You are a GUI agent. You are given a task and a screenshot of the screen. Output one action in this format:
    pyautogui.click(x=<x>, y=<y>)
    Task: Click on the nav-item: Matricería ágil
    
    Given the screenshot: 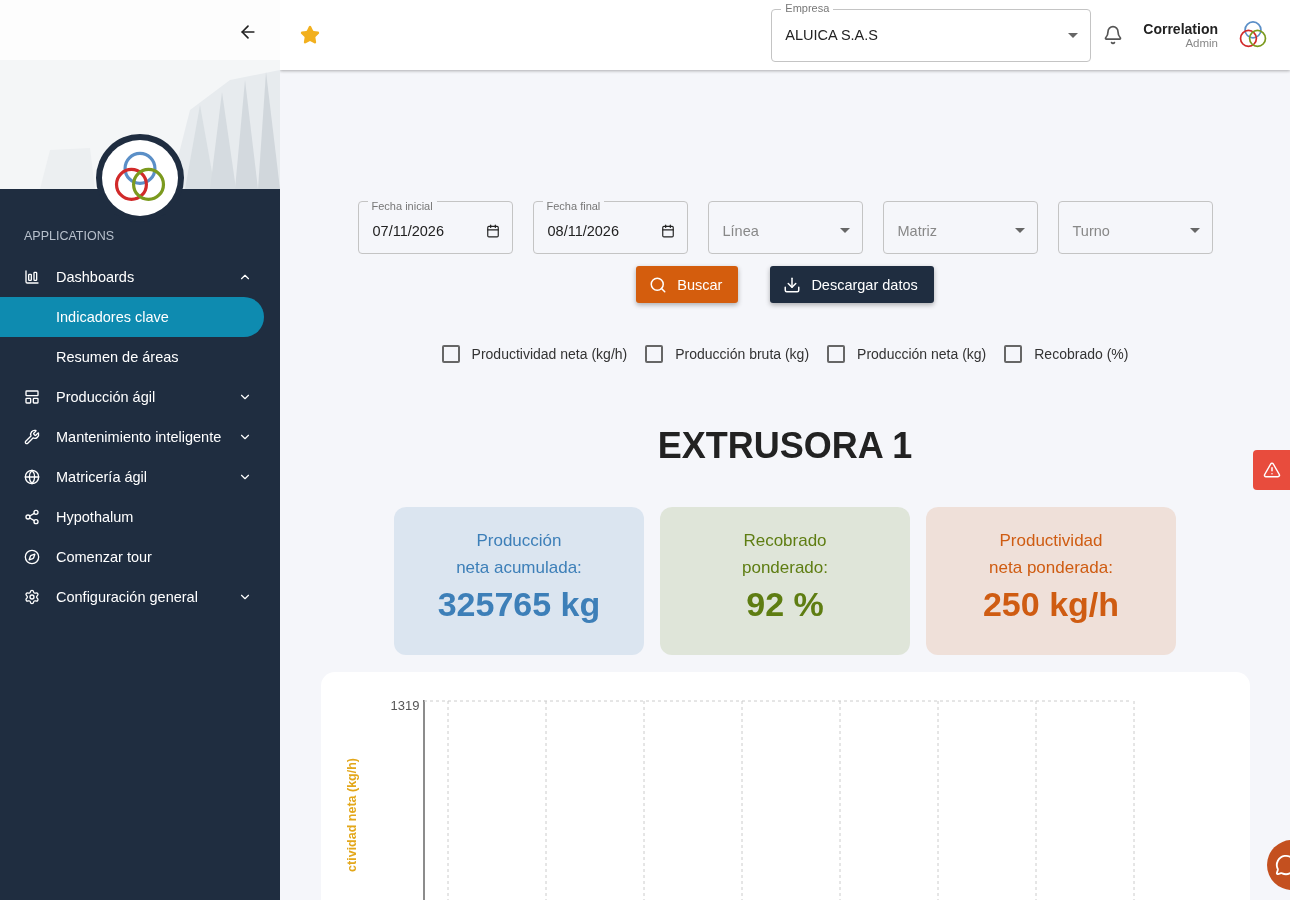 What is the action you would take?
    pyautogui.click(x=140, y=477)
    